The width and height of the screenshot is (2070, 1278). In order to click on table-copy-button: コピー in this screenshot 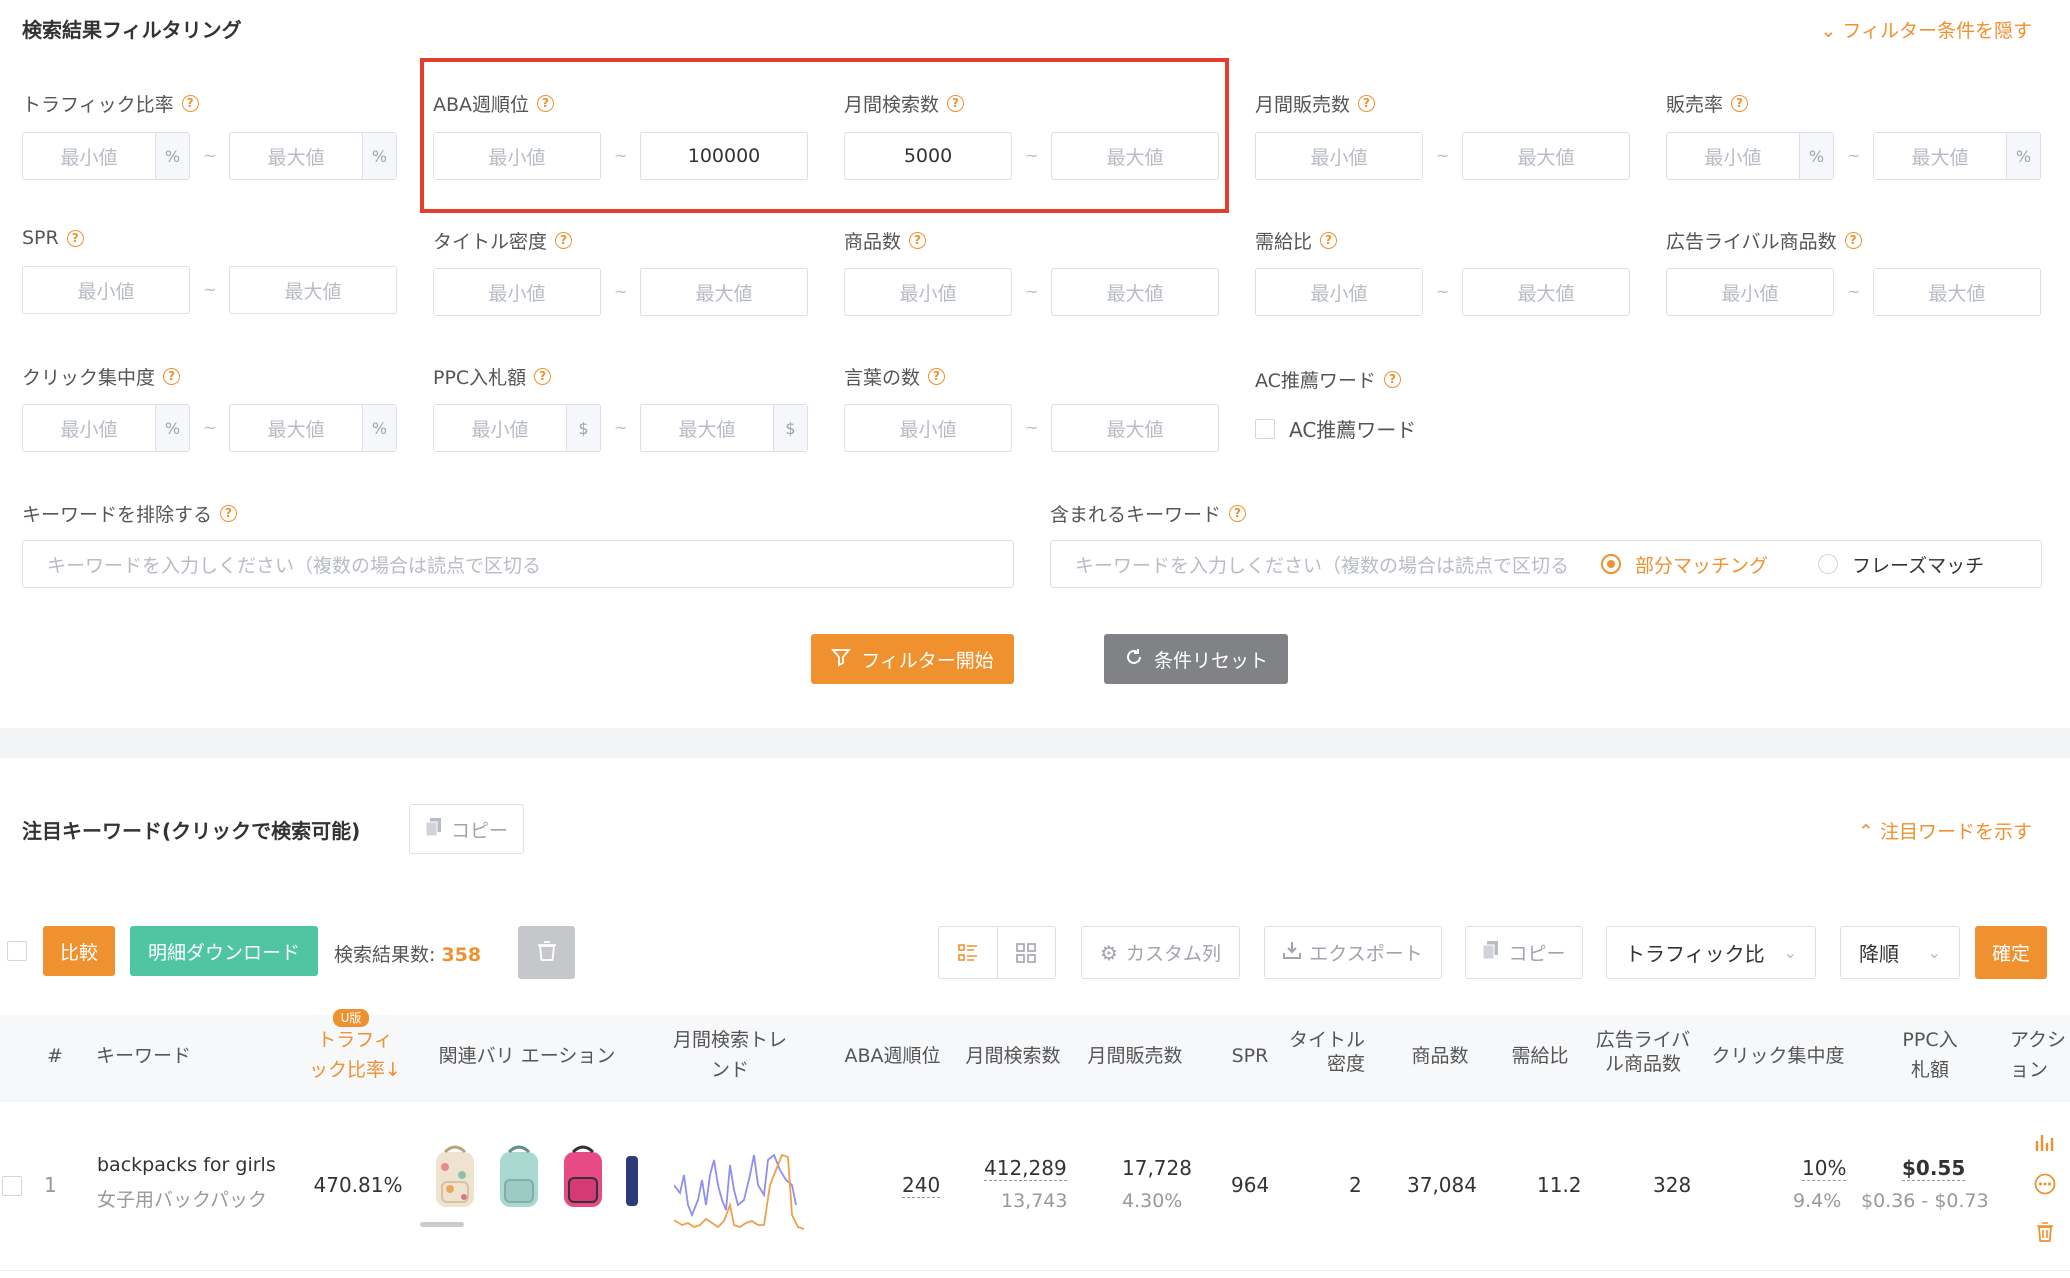, I will do `click(1524, 952)`.